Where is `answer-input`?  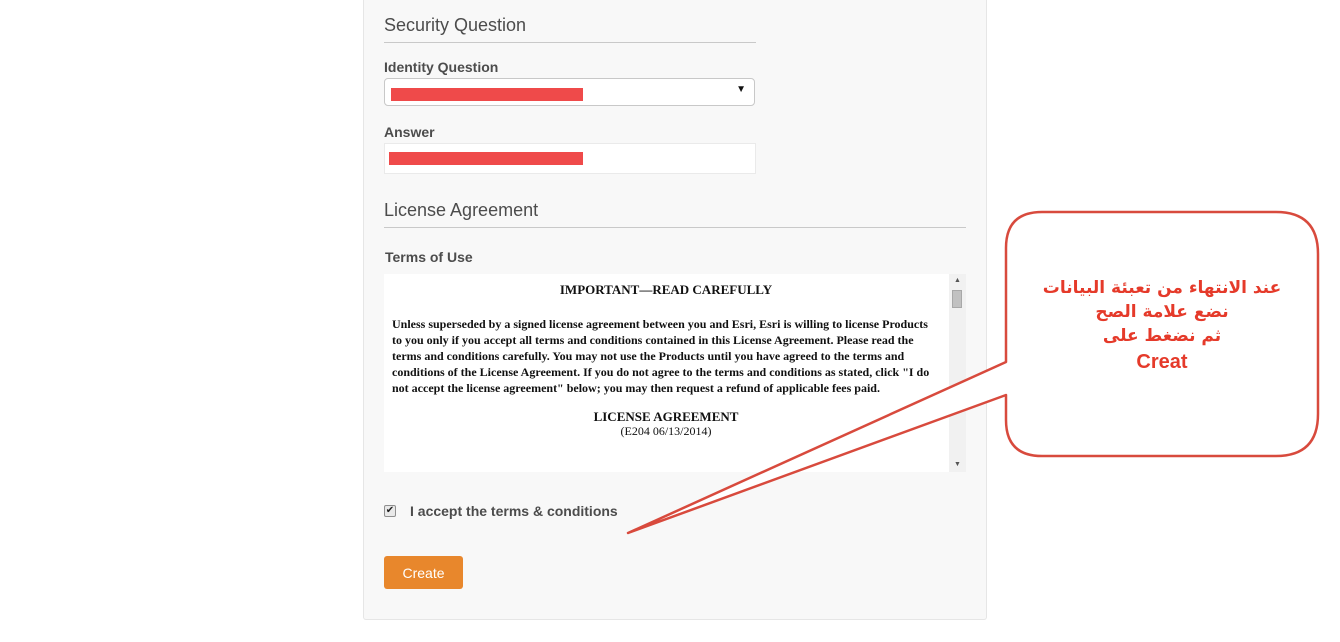
answer-input is located at coordinates (570, 158).